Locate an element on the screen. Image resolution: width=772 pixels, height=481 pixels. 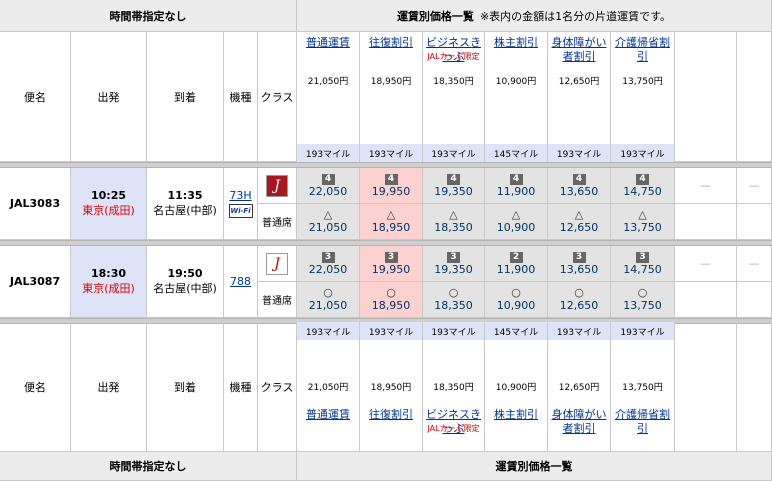
aircraft-code-link: 788 is located at coordinates (240, 281).